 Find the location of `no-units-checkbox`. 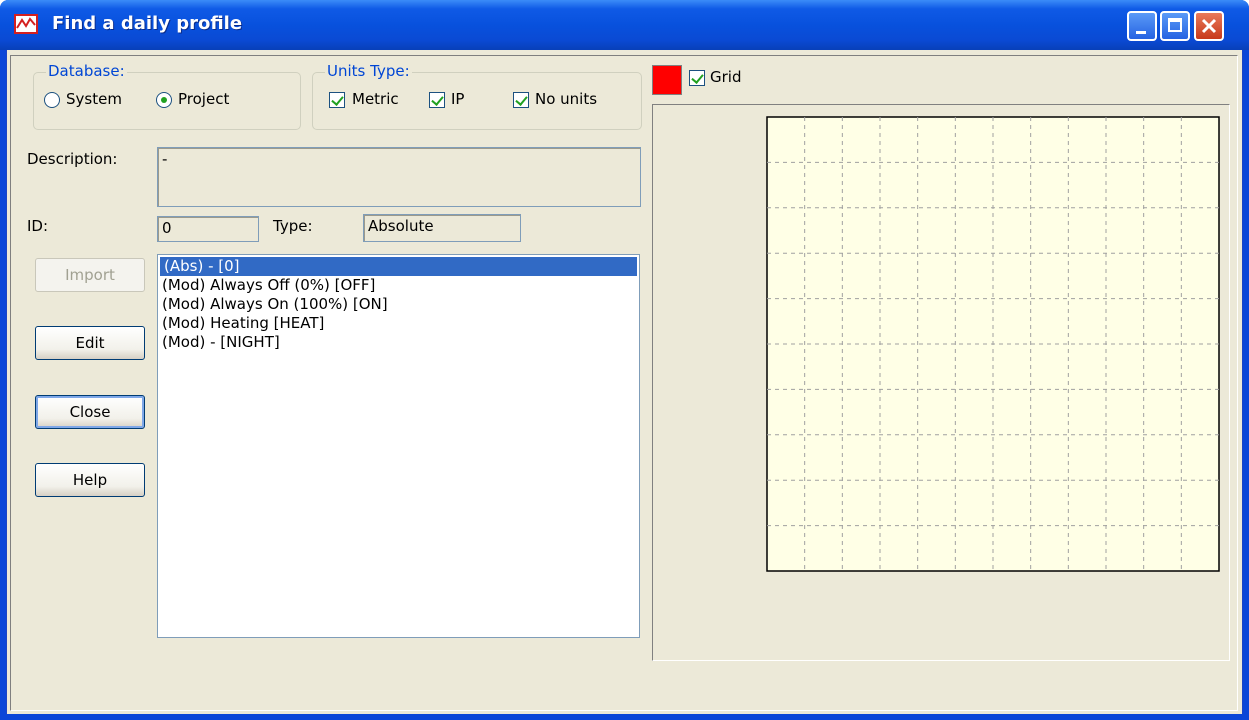

no-units-checkbox is located at coordinates (521, 100).